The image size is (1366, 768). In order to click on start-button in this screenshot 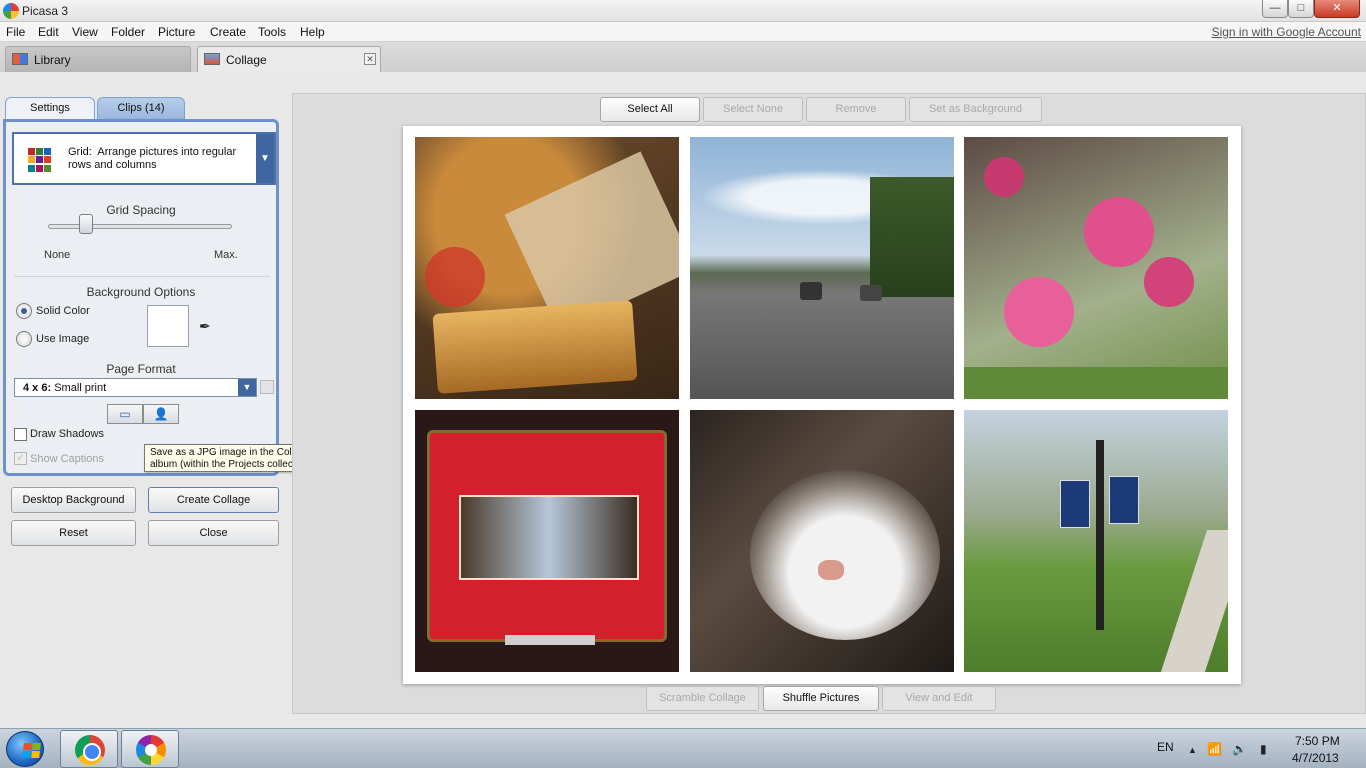, I will do `click(25, 749)`.